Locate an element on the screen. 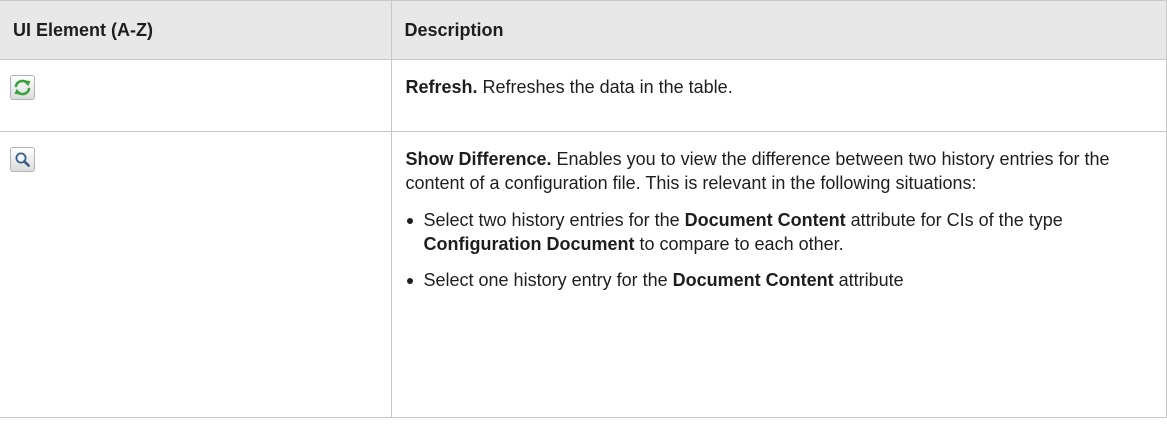 The height and width of the screenshot is (442, 1167). bullet-text: to compare to each other. is located at coordinates (739, 244).